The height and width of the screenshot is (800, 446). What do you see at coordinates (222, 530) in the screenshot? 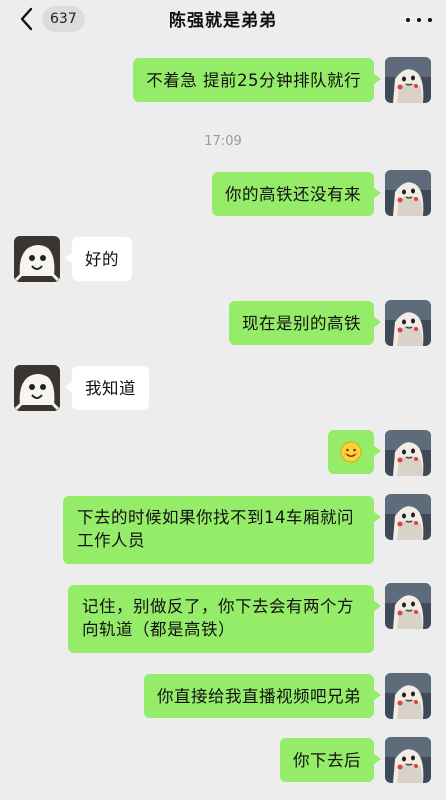
I see `message-bubble: 下去的时候如果你找不到14车厢就问工作人员` at bounding box center [222, 530].